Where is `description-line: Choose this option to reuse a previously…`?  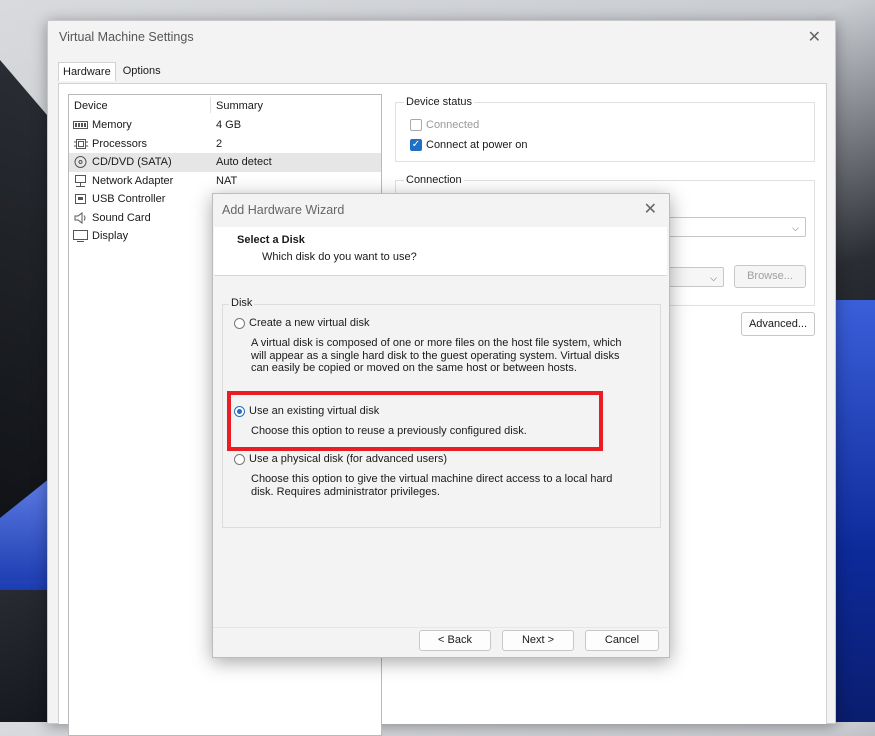
description-line: Choose this option to reuse a previously… is located at coordinates (389, 431).